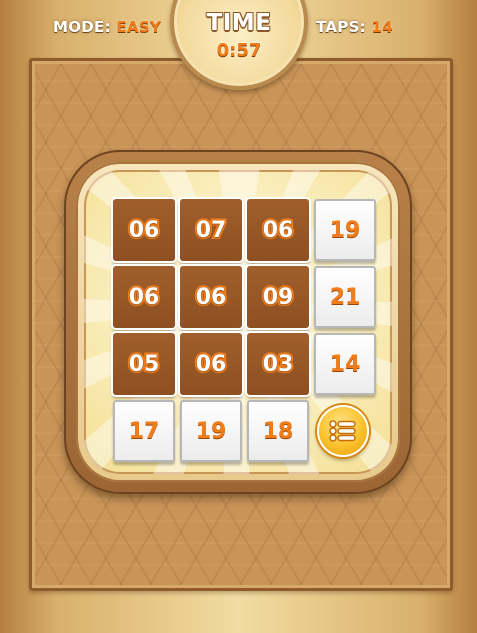  I want to click on tile: 18, so click(278, 431).